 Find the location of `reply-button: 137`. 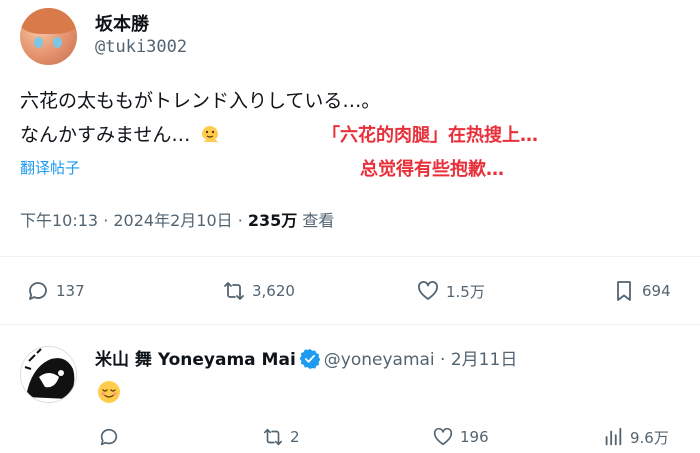

reply-button: 137 is located at coordinates (55, 291).